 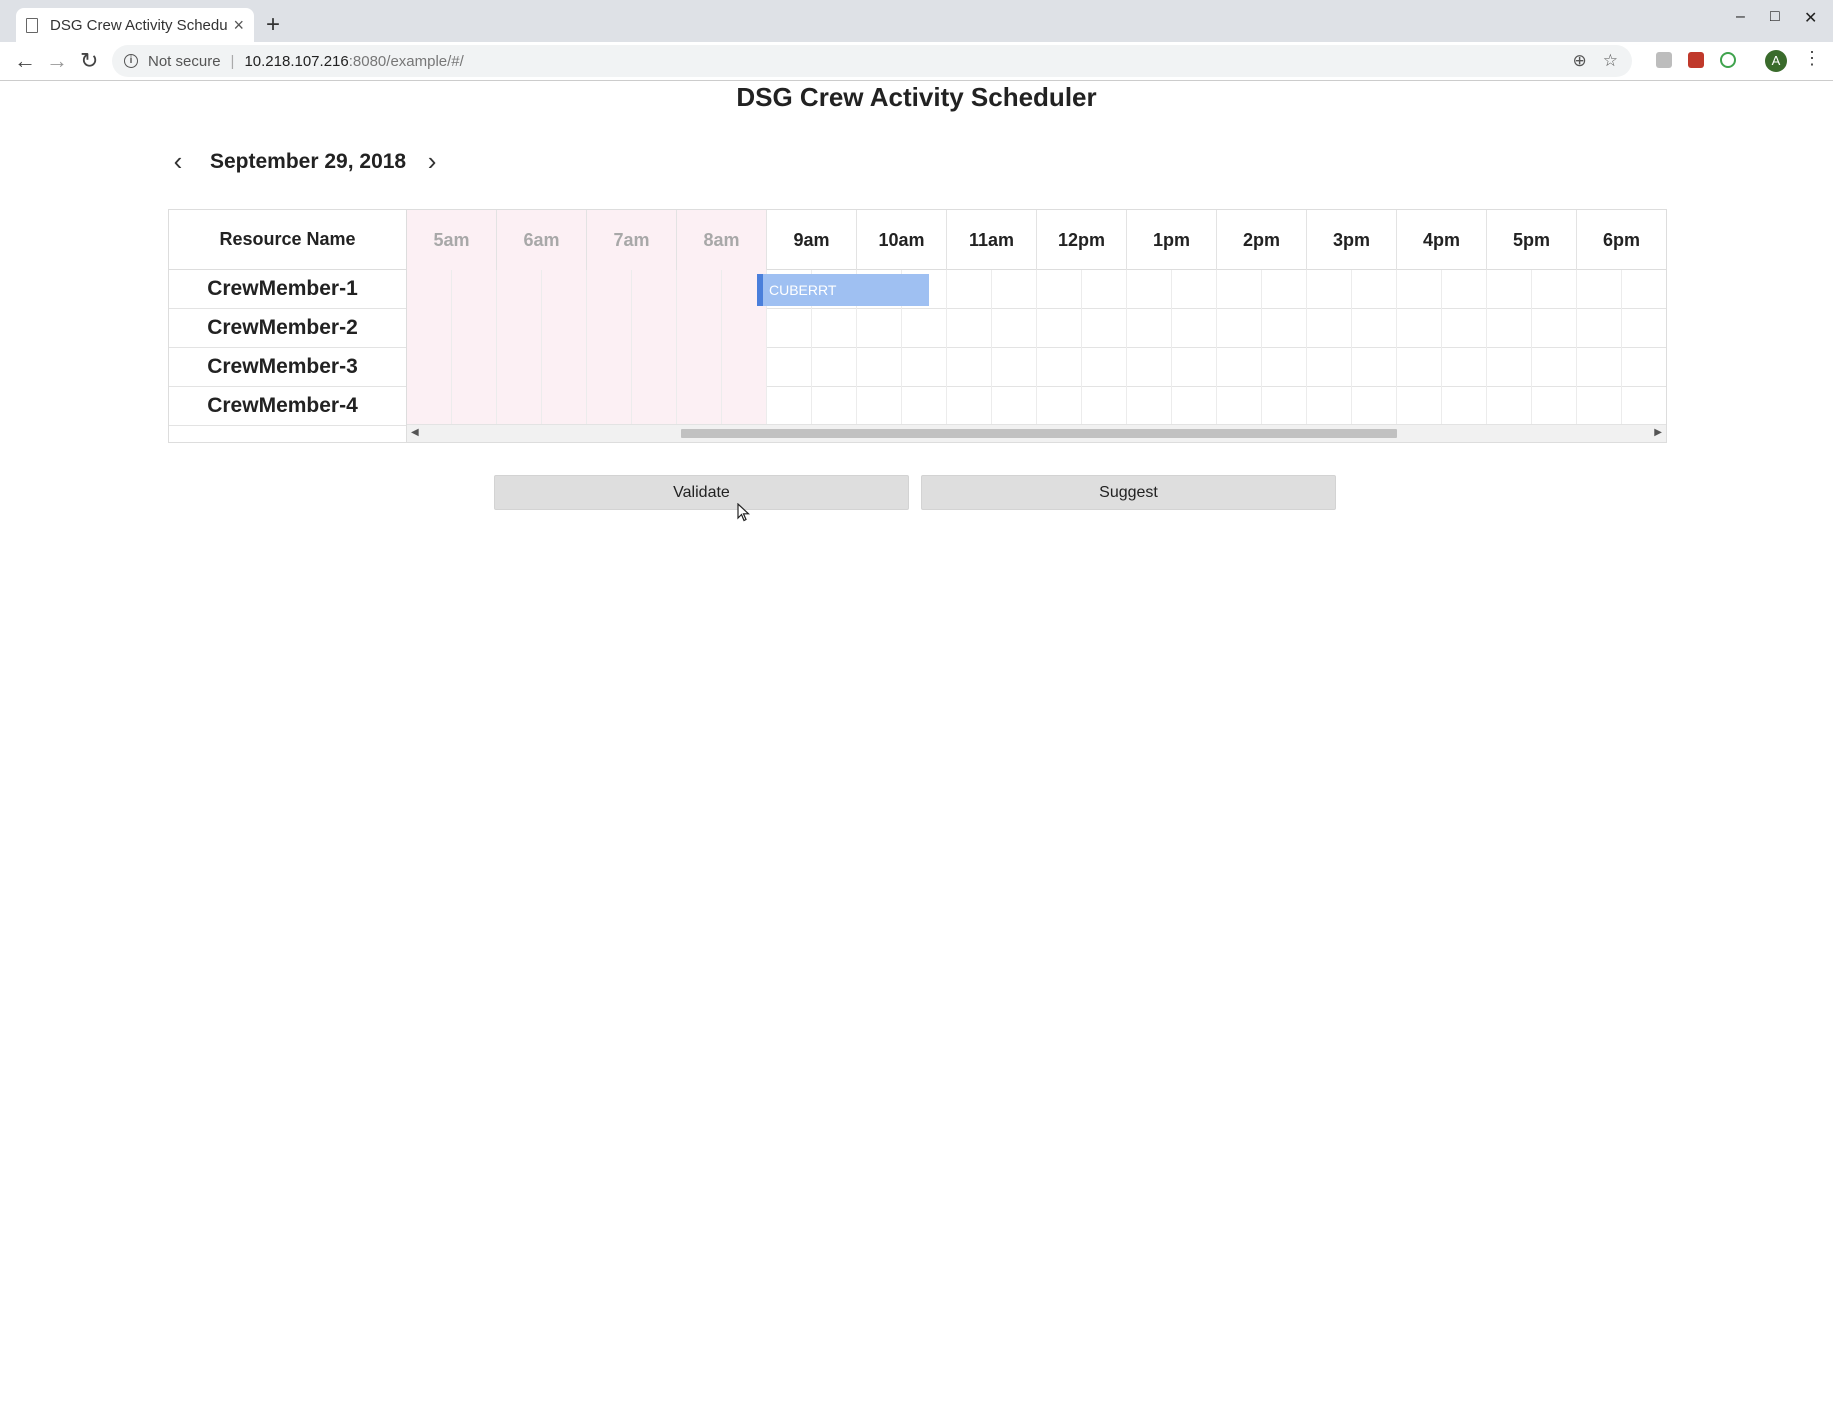 What do you see at coordinates (1776, 61) in the screenshot?
I see `profile-avatar: A` at bounding box center [1776, 61].